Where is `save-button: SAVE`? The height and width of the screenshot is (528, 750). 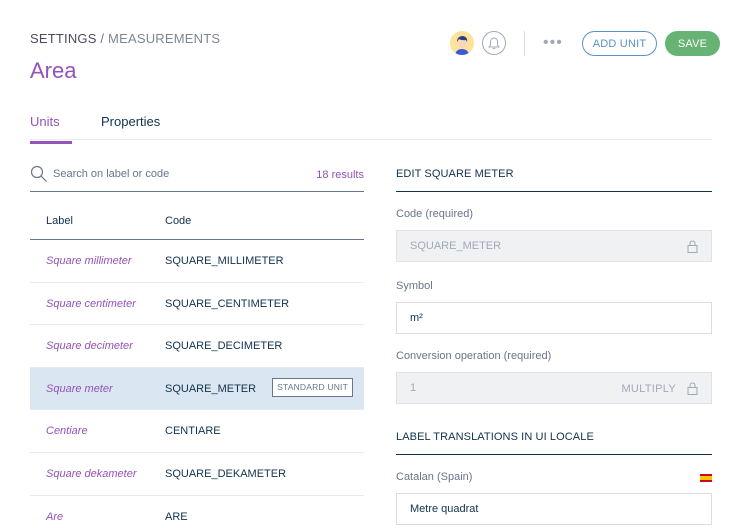
save-button: SAVE is located at coordinates (692, 43).